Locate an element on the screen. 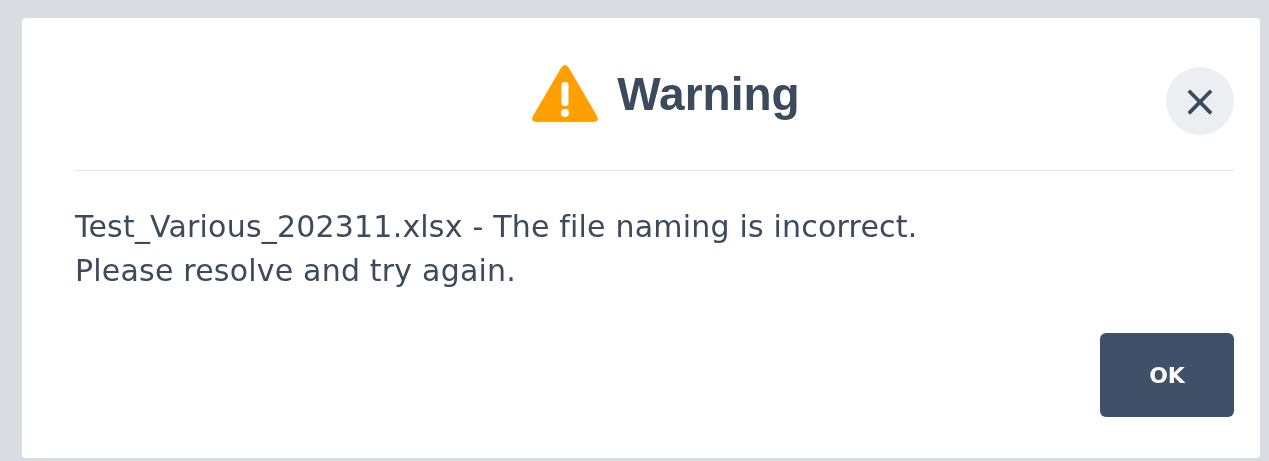  warning-icon is located at coordinates (565, 94).